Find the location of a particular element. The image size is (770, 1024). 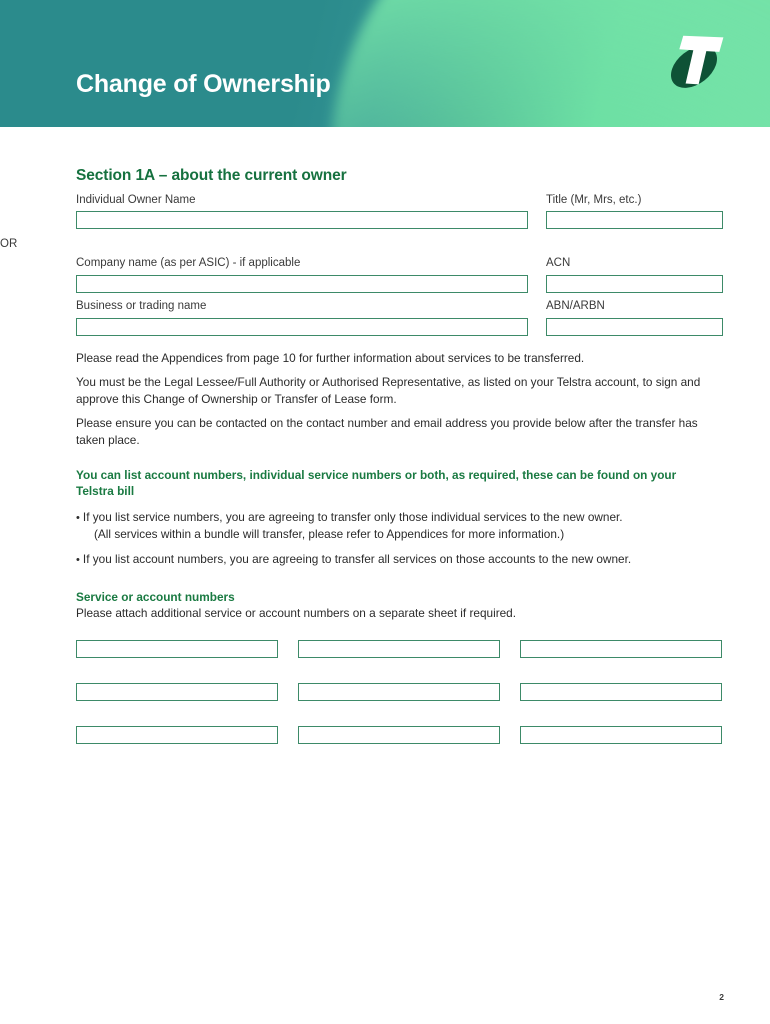

input-company-name is located at coordinates (302, 284).